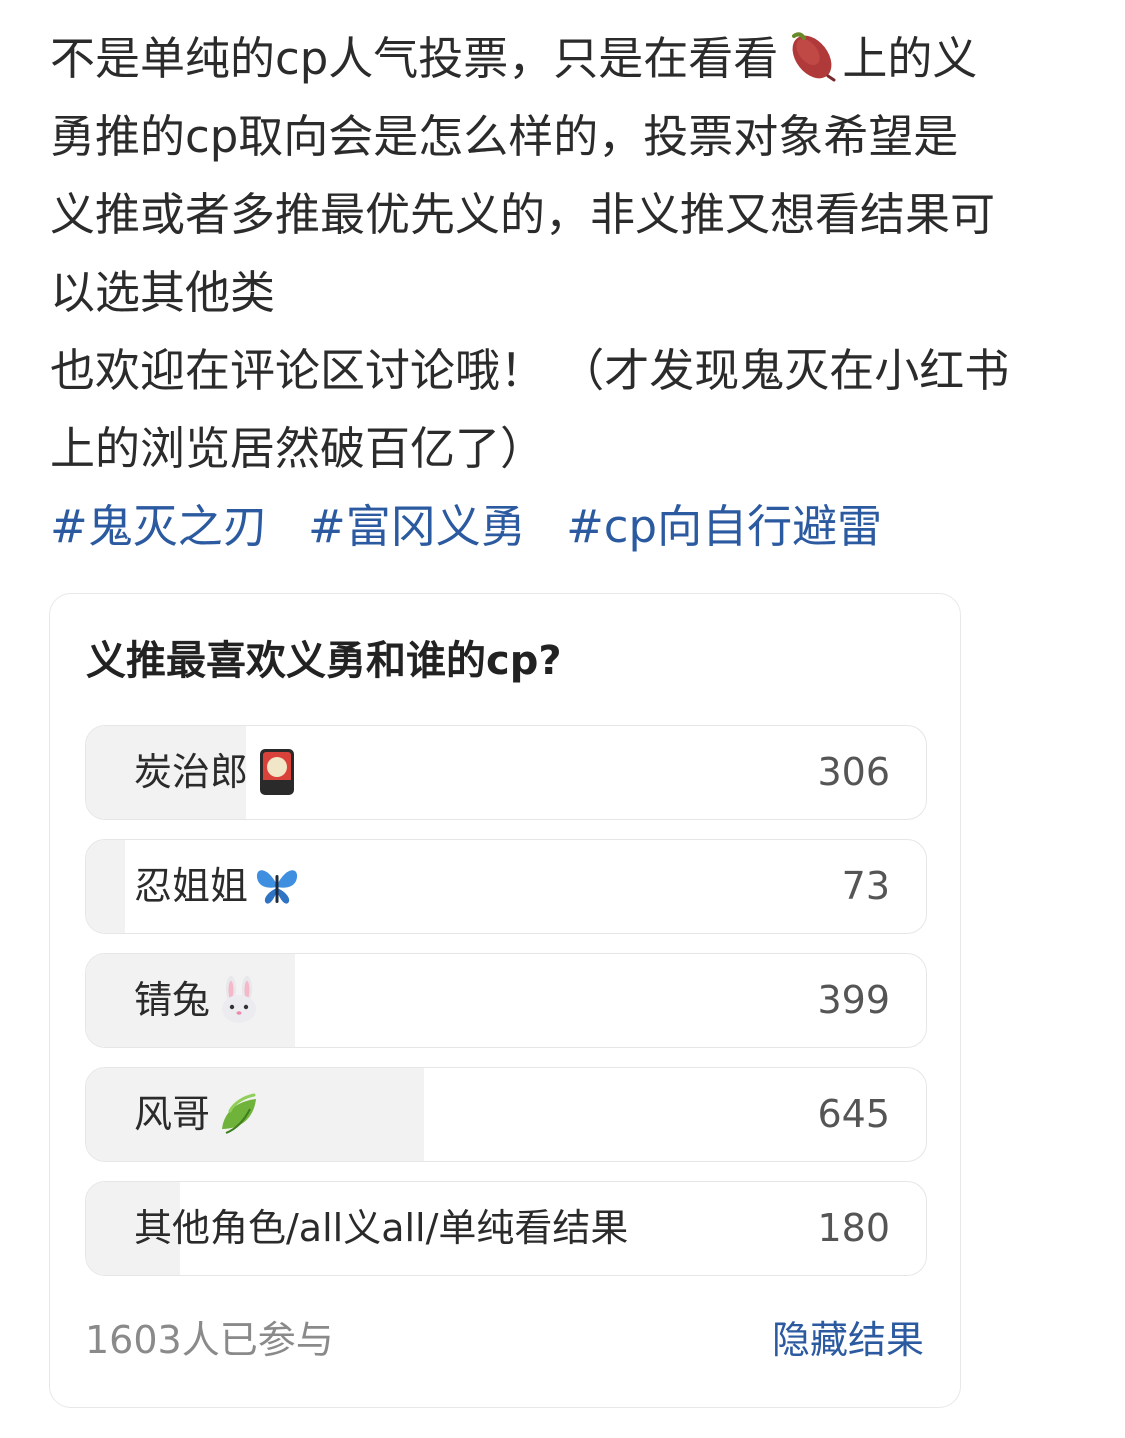 The width and height of the screenshot is (1125, 1438). I want to click on rabbit-icon, so click(239, 999).